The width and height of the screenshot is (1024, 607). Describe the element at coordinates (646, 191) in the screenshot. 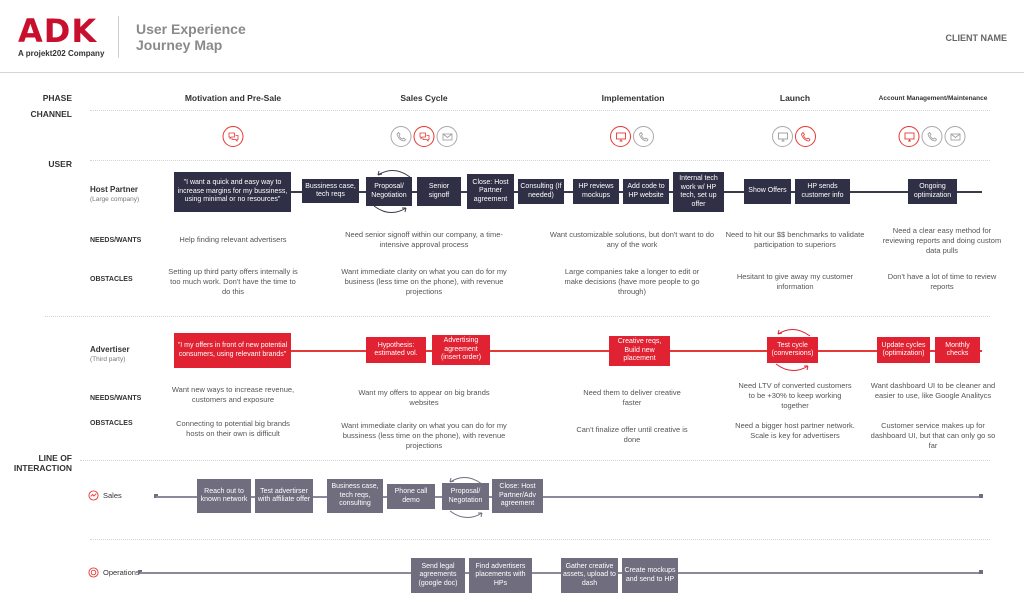

I see `host-step-add-code: Add code to HP website` at that location.